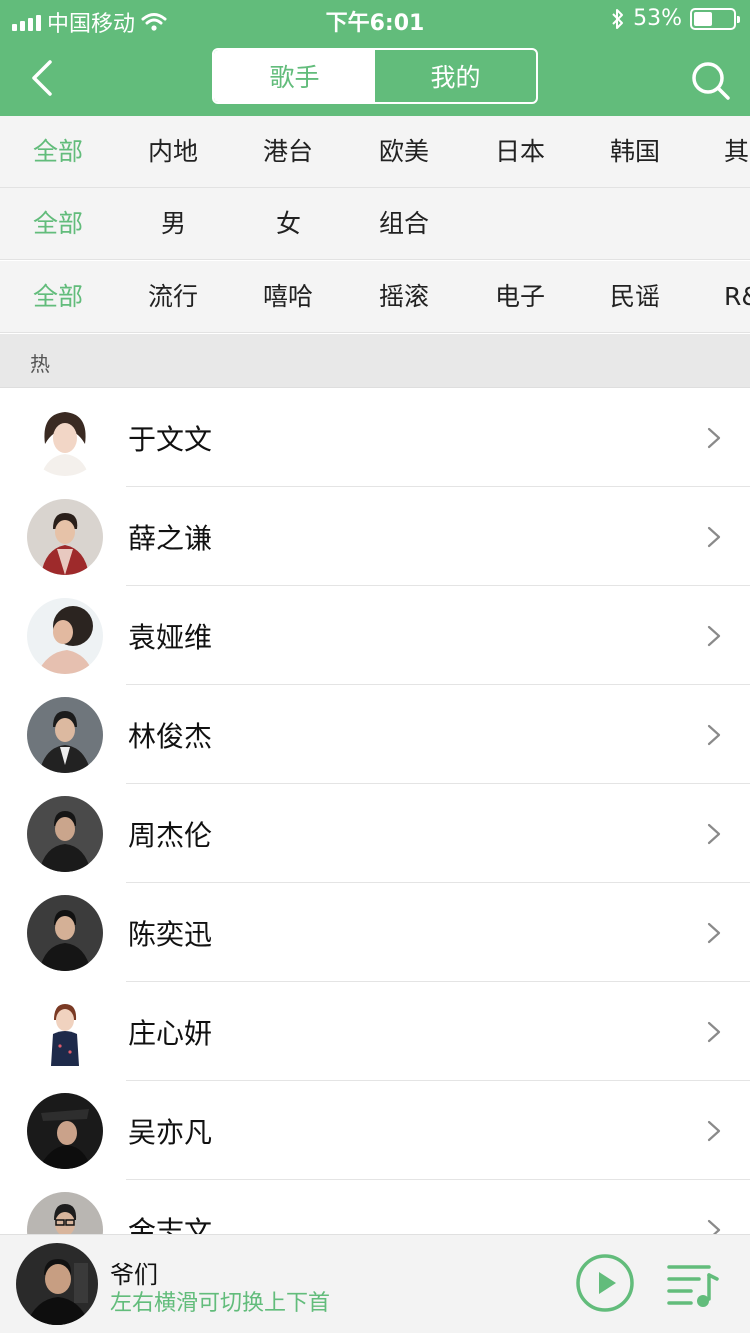 Image resolution: width=750 pixels, height=1333 pixels. I want to click on top-bar: 中国移动 下午6:01 53% 歌手 我的, so click(375, 58).